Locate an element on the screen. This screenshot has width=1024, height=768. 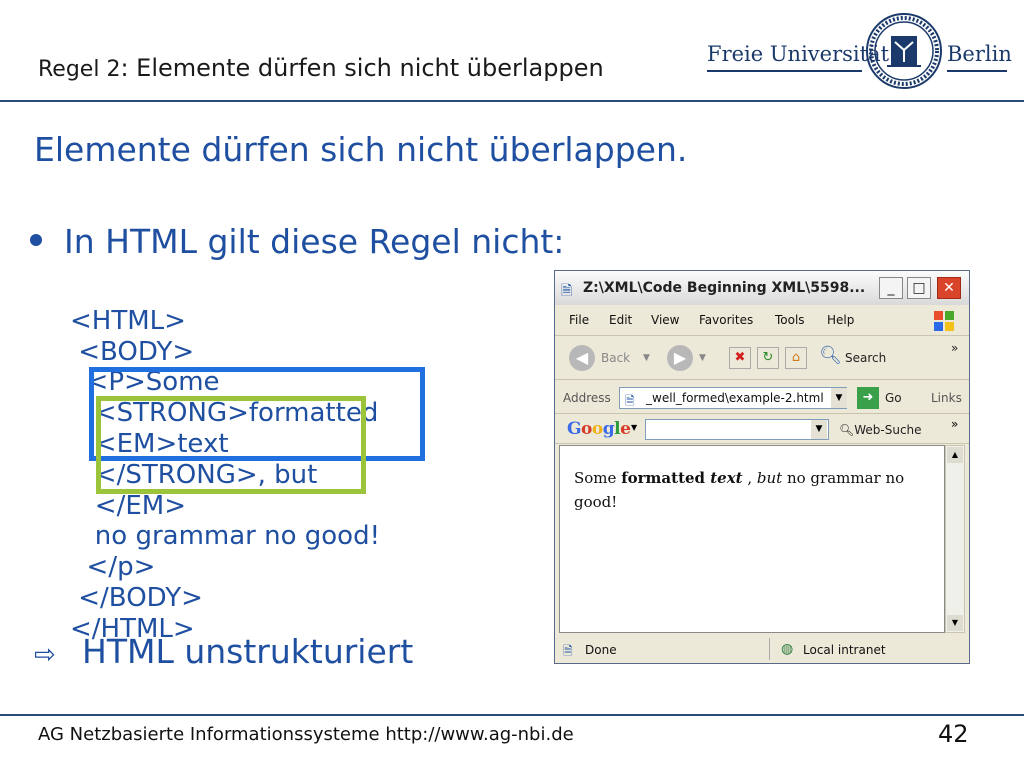
google-logo: Google is located at coordinates (599, 429).